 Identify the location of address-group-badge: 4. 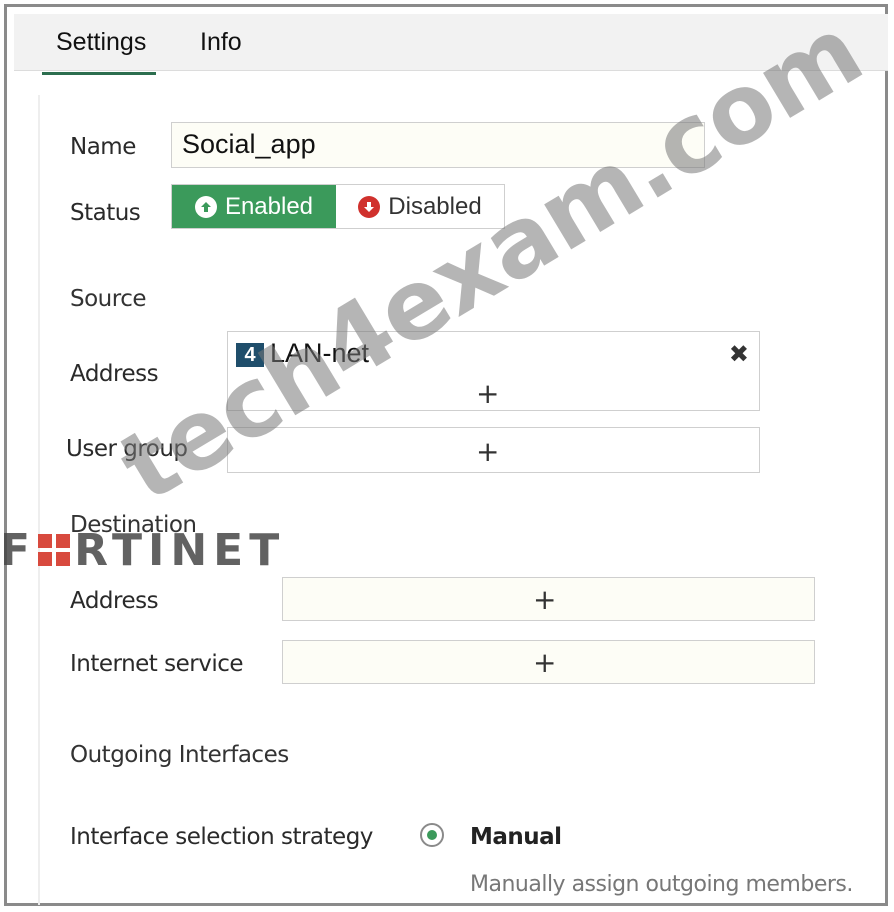
(250, 355).